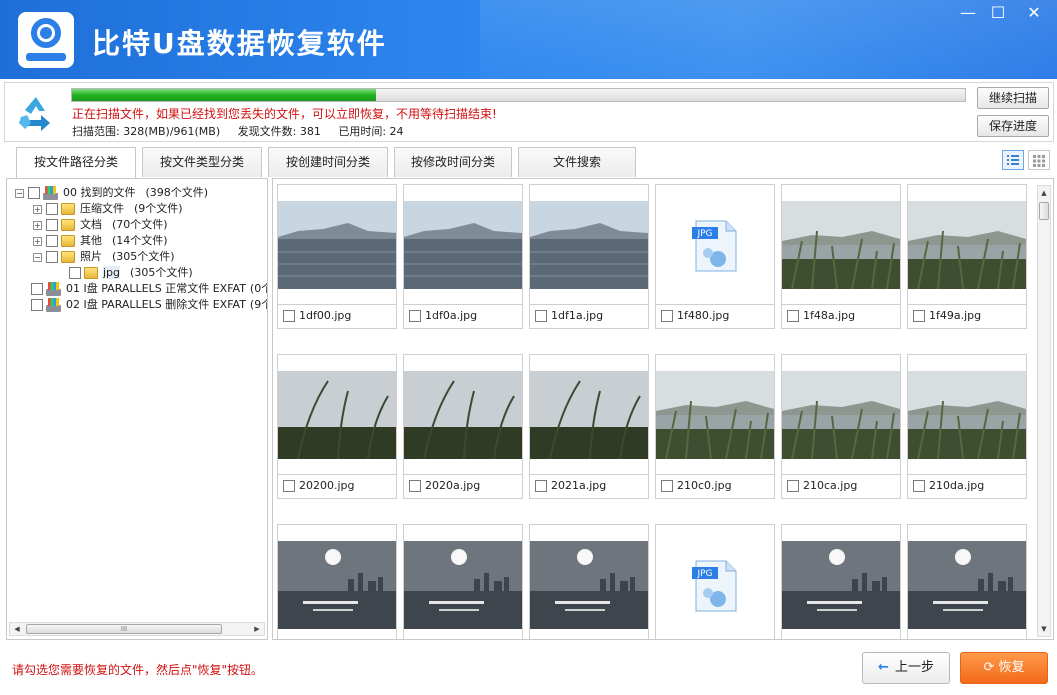 The width and height of the screenshot is (1057, 695). What do you see at coordinates (841, 316) in the screenshot?
I see `thumbnail-caption: 1f48a.jpg` at bounding box center [841, 316].